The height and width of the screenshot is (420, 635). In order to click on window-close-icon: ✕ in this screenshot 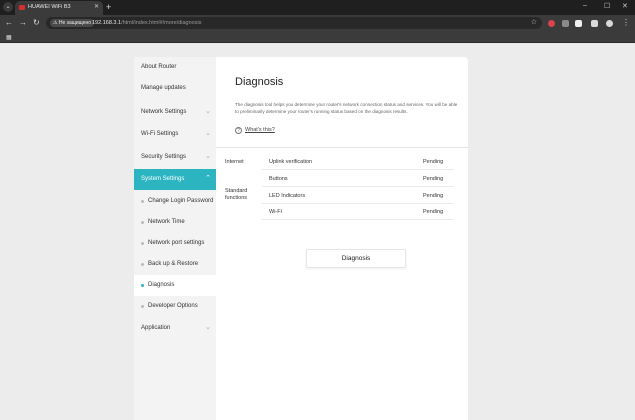, I will do `click(625, 6)`.